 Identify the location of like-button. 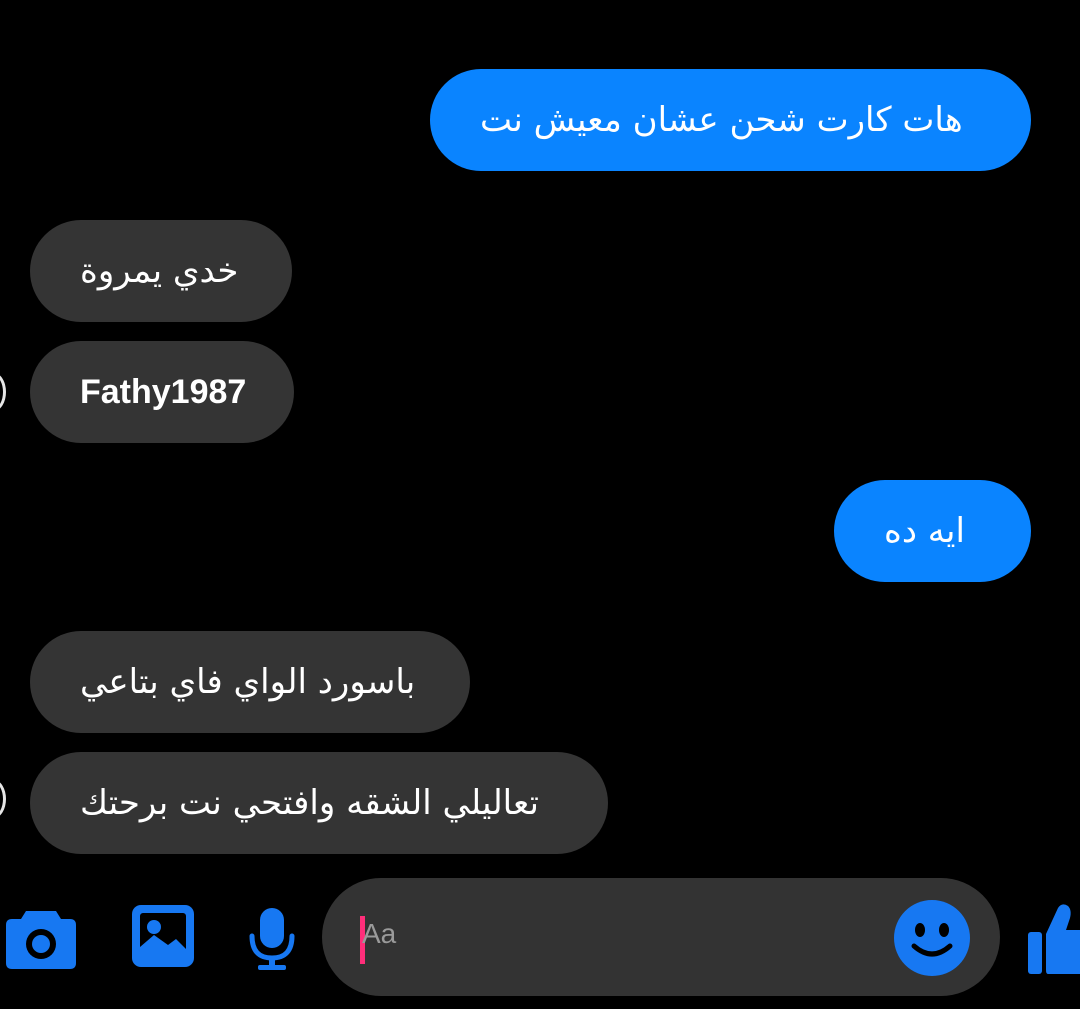
(1052, 938).